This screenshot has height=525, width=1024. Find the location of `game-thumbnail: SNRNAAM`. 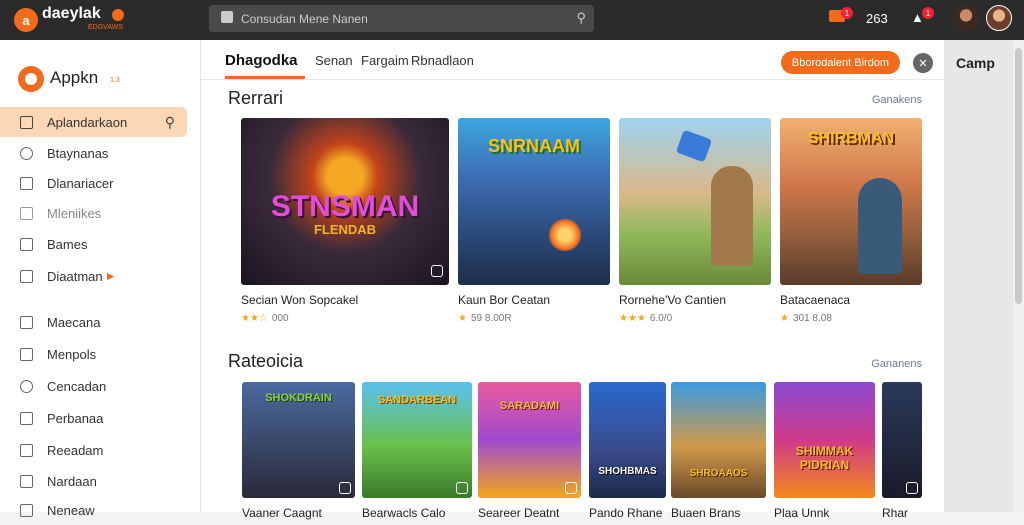

game-thumbnail: SNRNAAM is located at coordinates (534, 201).